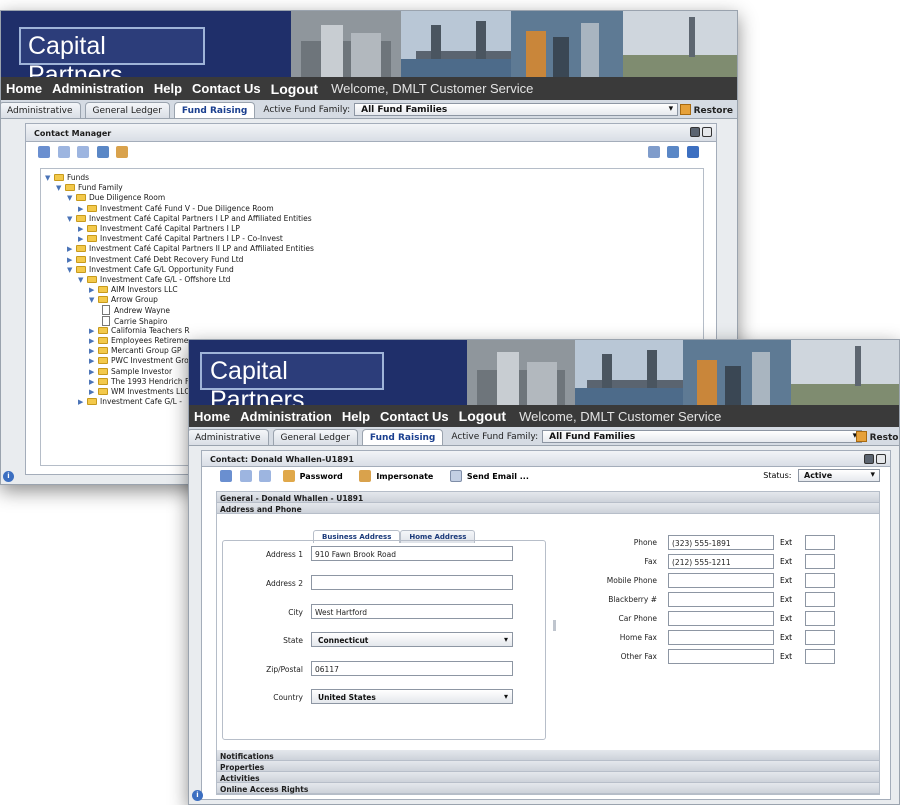 The image size is (900, 805). Describe the element at coordinates (374, 331) in the screenshot. I see `tree-node: ▶ California Teachers R` at that location.